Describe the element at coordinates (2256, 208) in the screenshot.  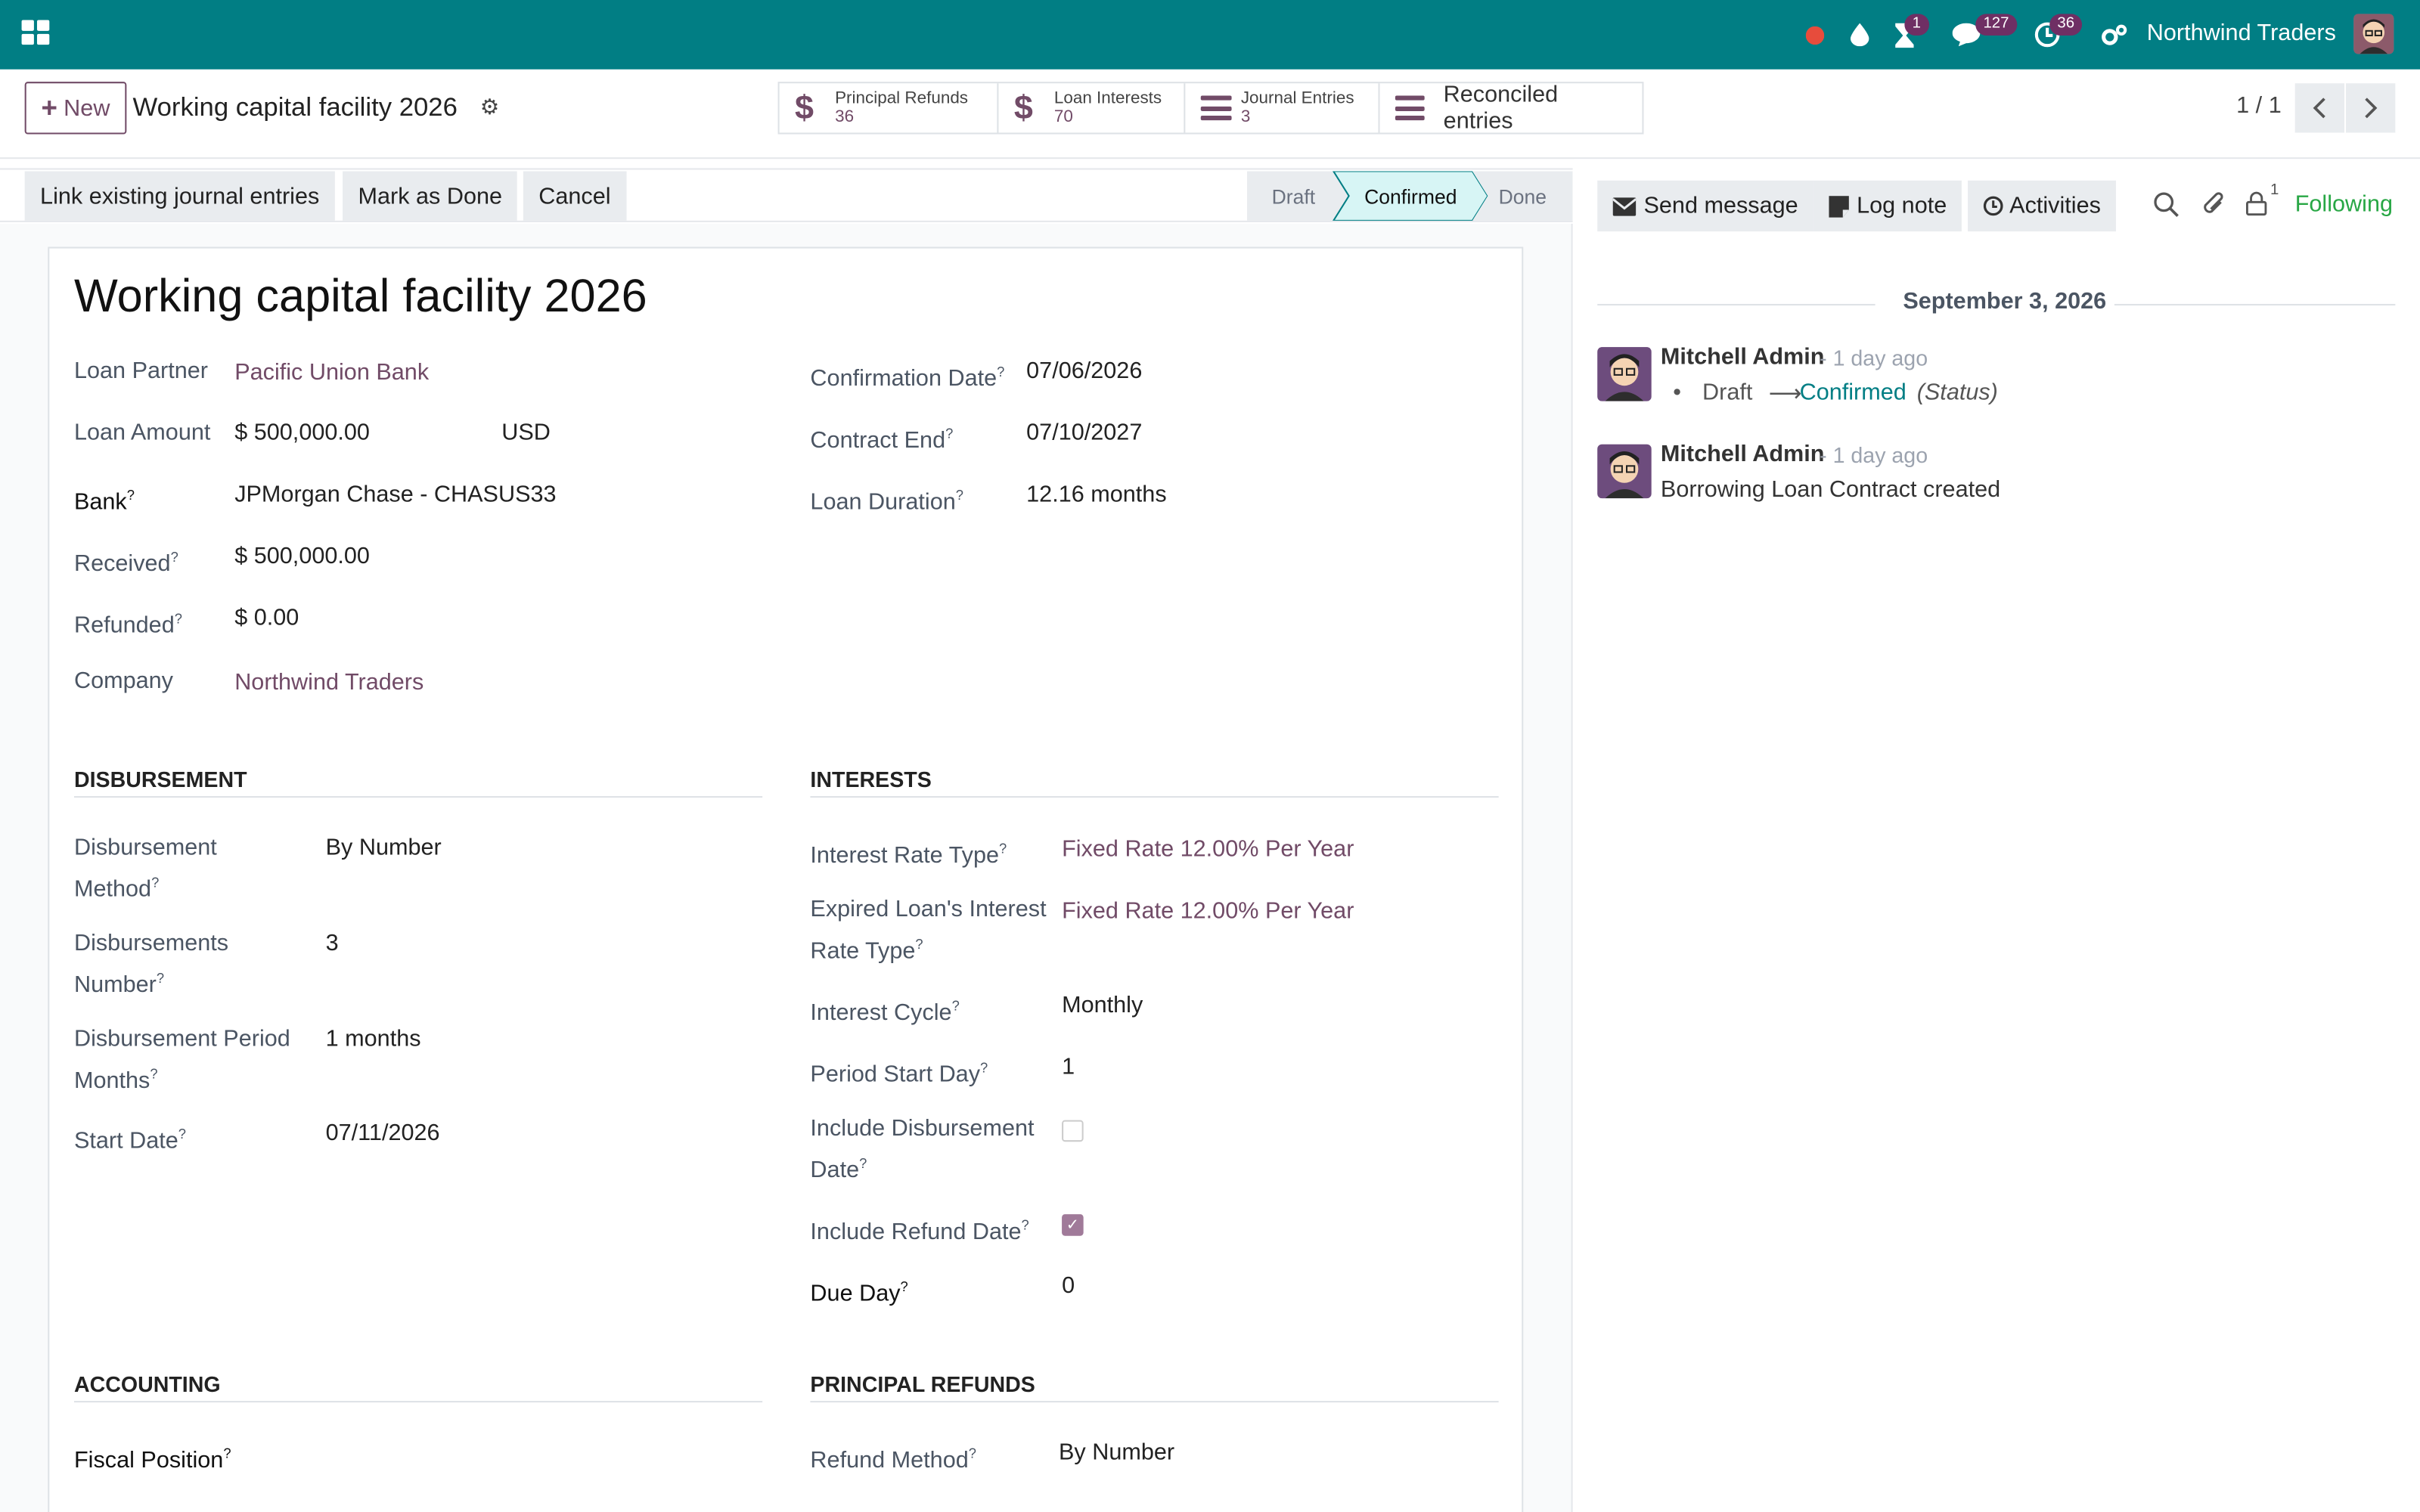
I see `followers-lock-icon` at that location.